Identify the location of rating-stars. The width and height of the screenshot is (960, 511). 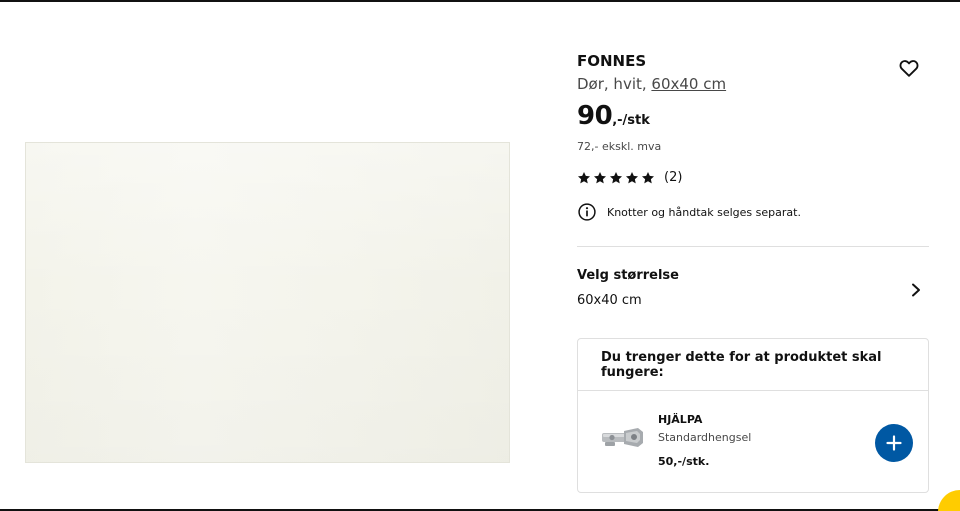
(616, 178).